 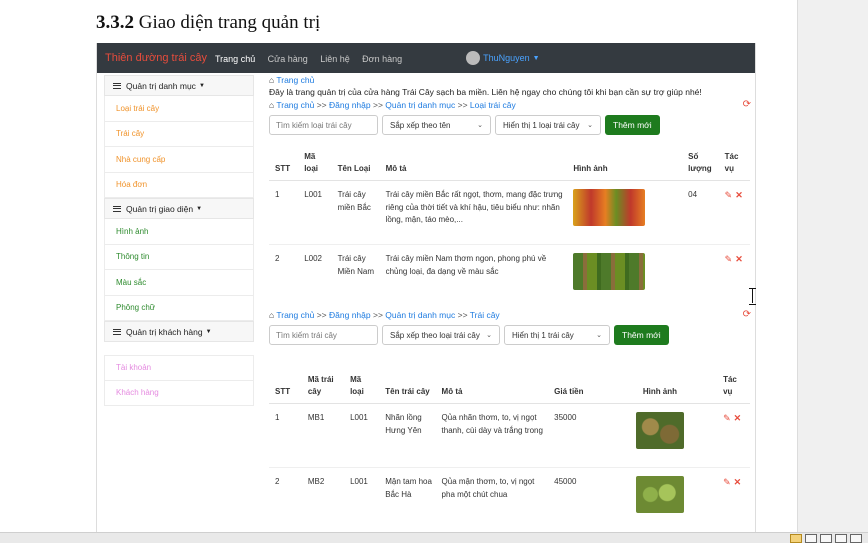 What do you see at coordinates (291, 80) in the screenshot?
I see `home-crumb: ⌂ Trang chủ` at bounding box center [291, 80].